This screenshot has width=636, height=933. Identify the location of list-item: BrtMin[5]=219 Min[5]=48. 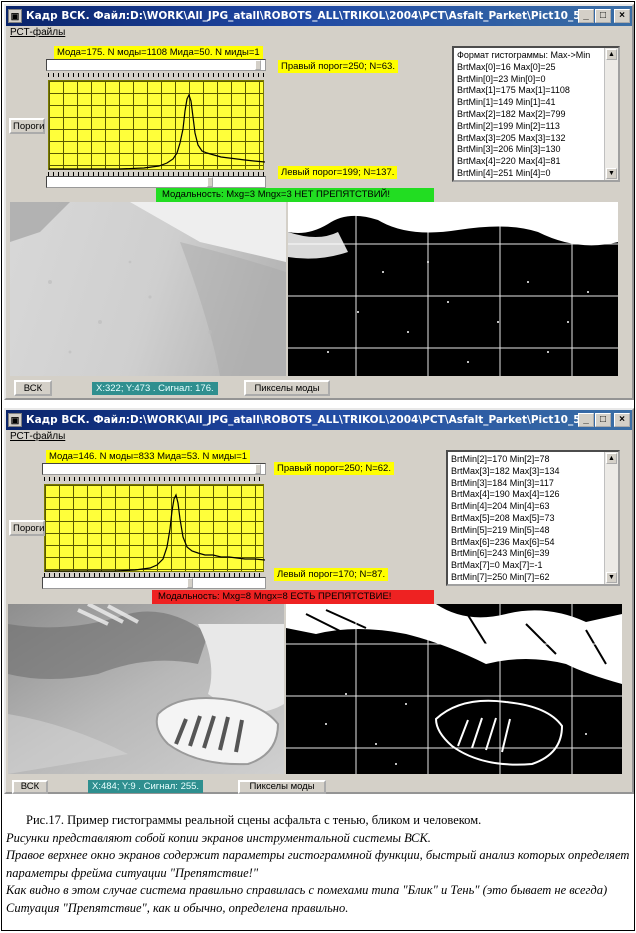
(526, 531).